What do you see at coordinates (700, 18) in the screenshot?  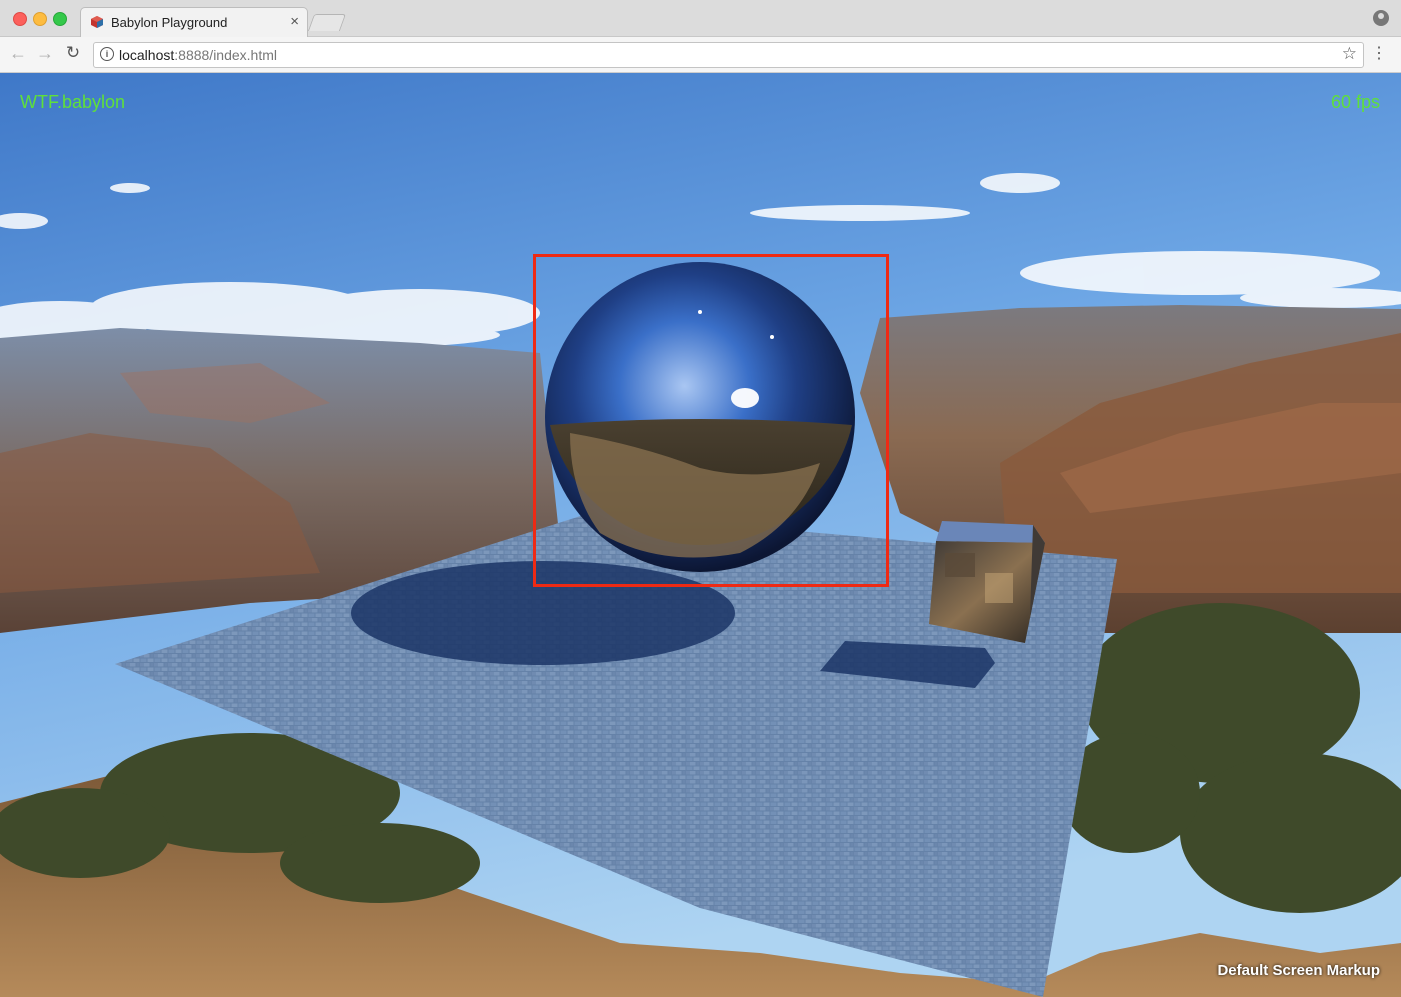 I see `browser-titlebar: Babylon Playground ×` at bounding box center [700, 18].